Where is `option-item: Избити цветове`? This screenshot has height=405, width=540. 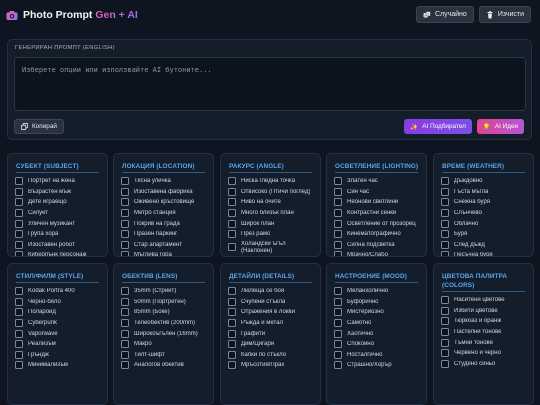 option-item: Избити цветове is located at coordinates (485, 311).